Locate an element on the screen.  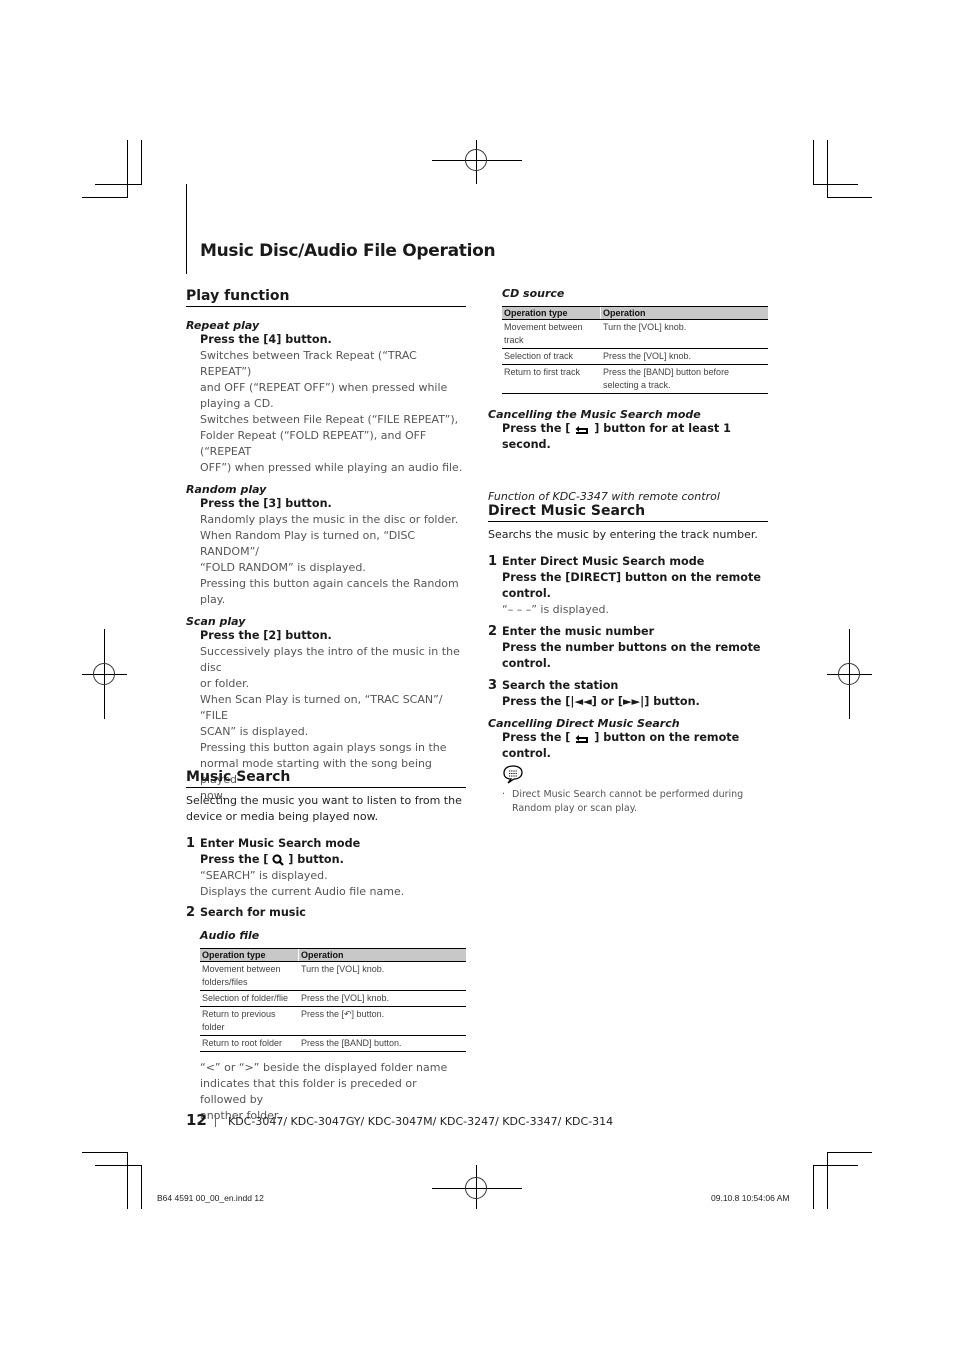
direct-search-heading: Direct Music Search is located at coordinates (628, 512).